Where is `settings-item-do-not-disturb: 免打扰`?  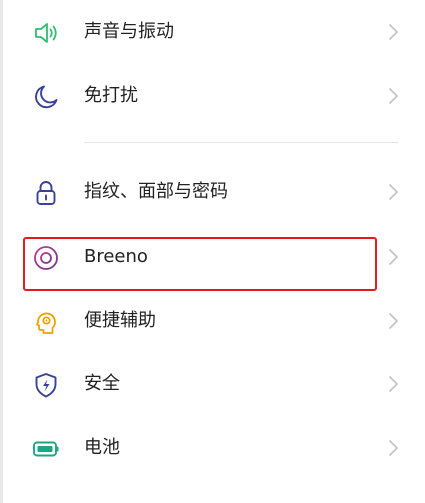
settings-item-do-not-disturb: 免打扰 is located at coordinates (212, 96).